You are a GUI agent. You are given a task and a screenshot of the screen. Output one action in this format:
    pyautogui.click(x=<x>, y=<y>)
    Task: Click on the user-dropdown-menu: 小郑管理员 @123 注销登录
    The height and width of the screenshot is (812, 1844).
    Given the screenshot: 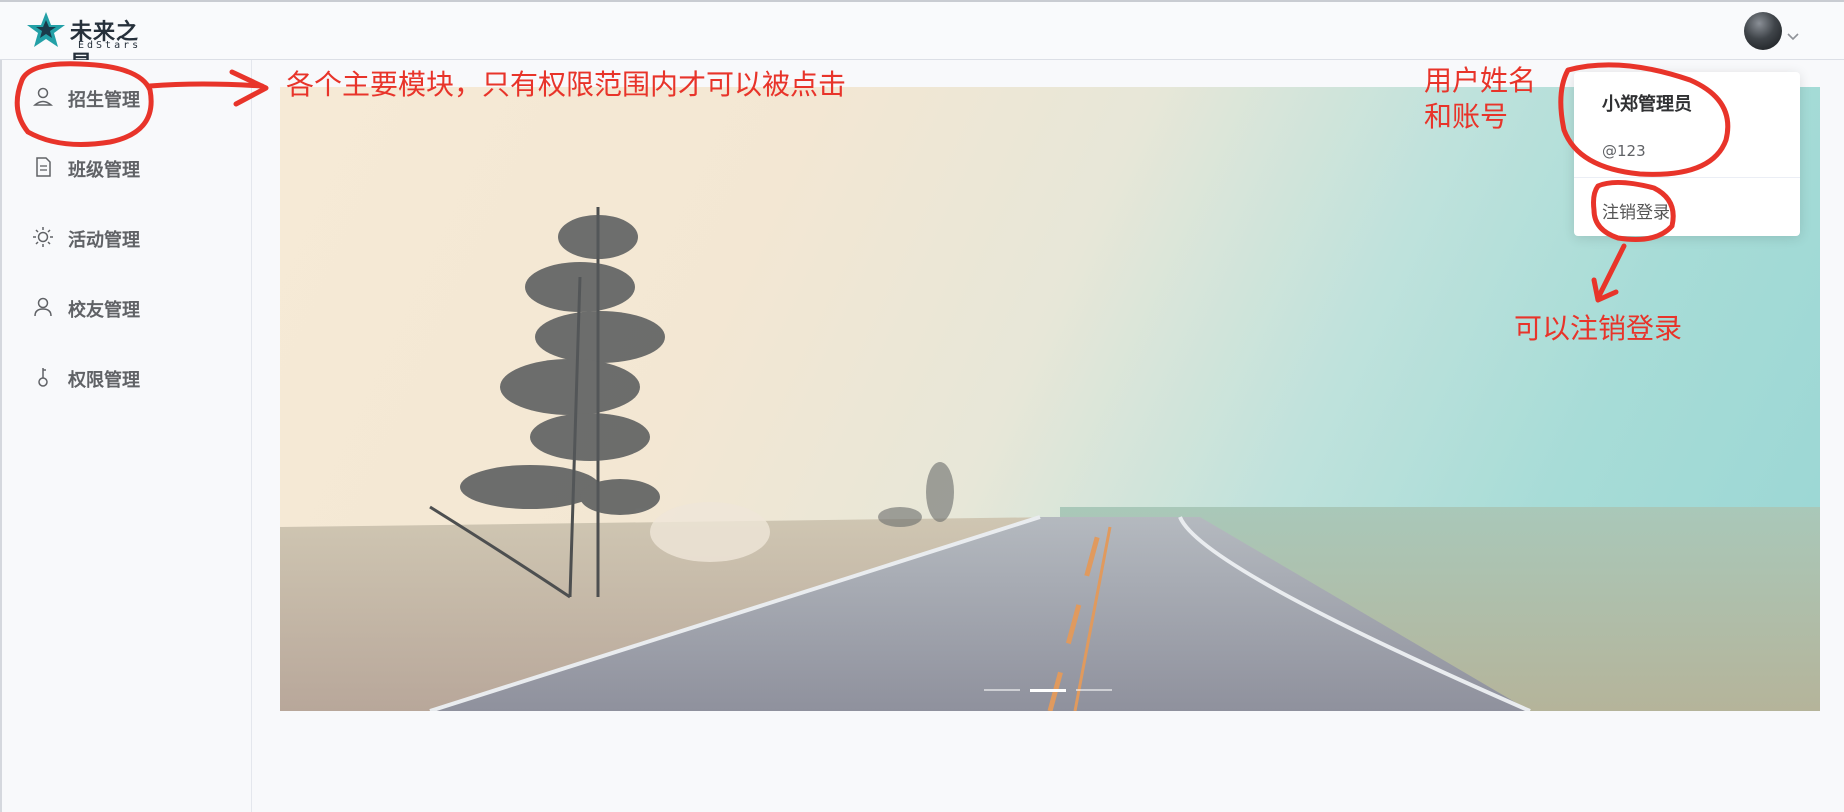 What is the action you would take?
    pyautogui.click(x=1687, y=154)
    